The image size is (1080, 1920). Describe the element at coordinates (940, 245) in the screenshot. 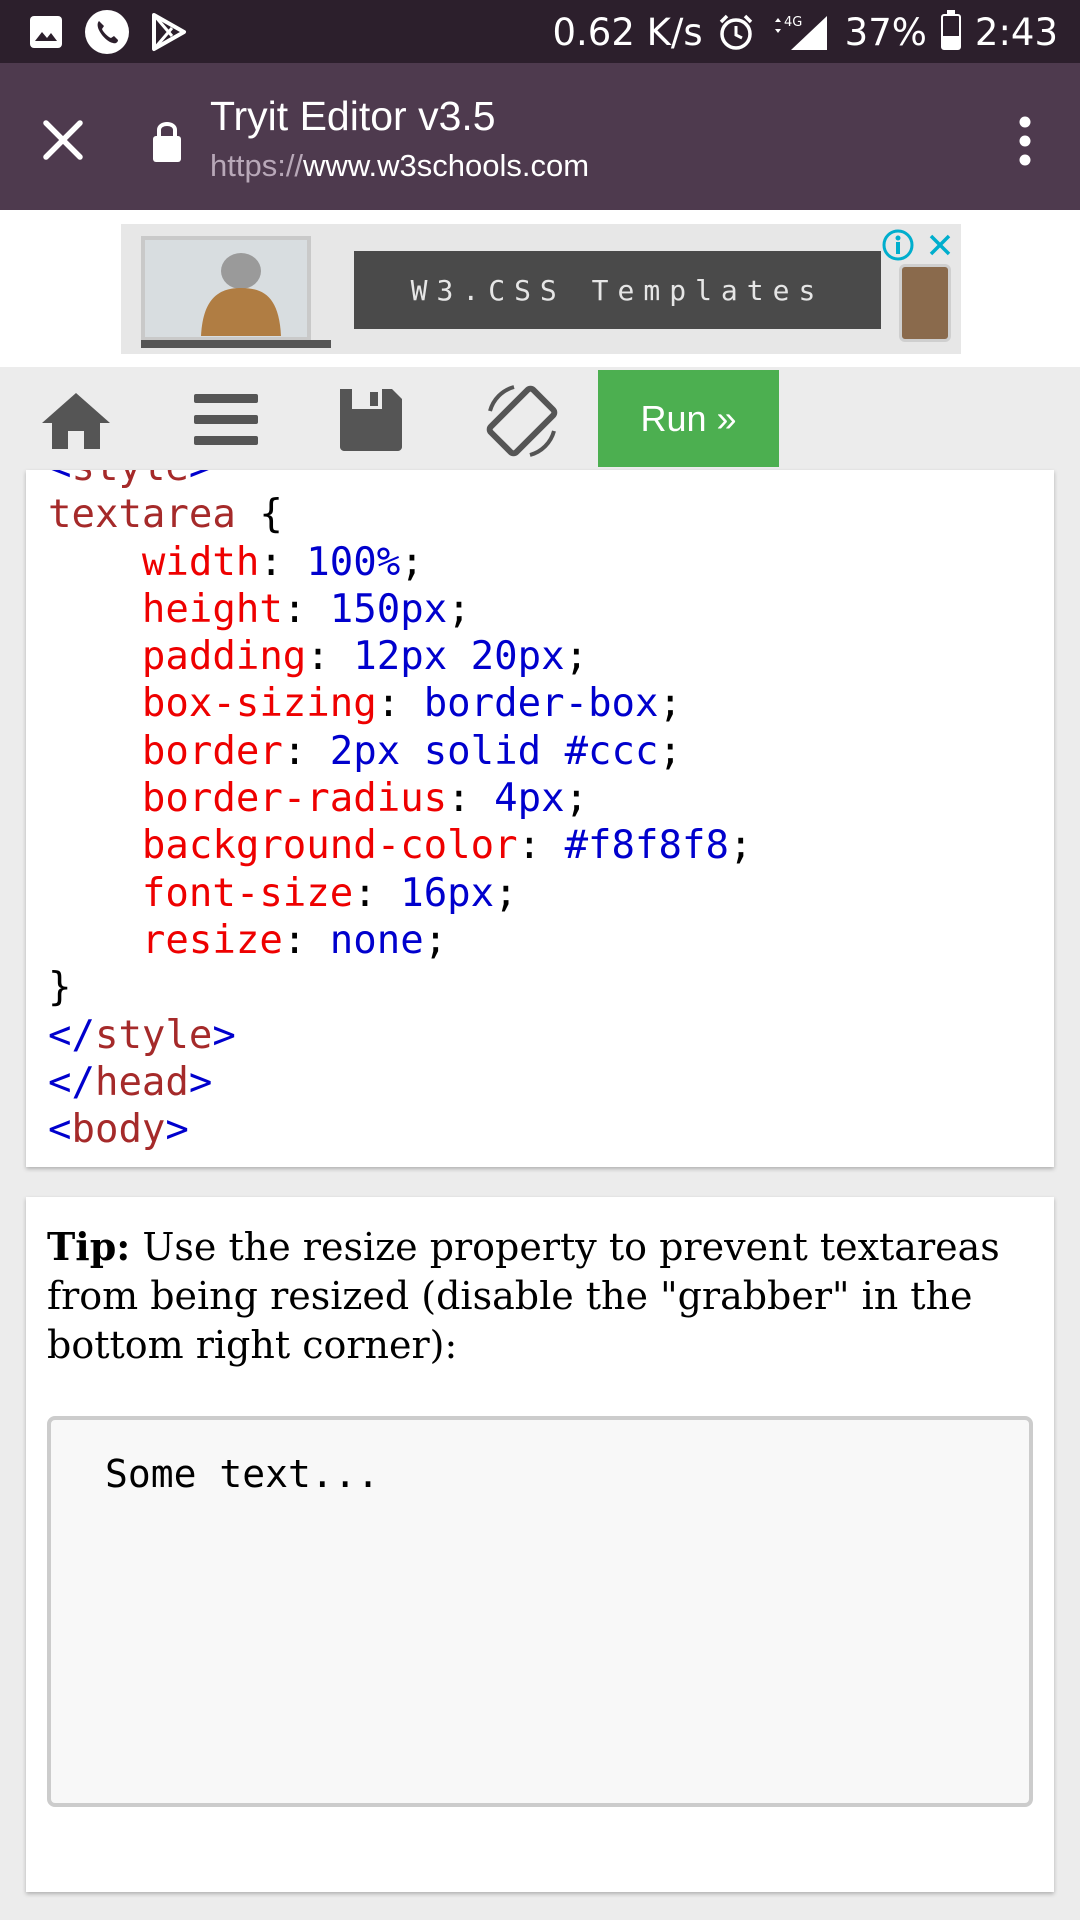

I see `ad-close-icon` at that location.